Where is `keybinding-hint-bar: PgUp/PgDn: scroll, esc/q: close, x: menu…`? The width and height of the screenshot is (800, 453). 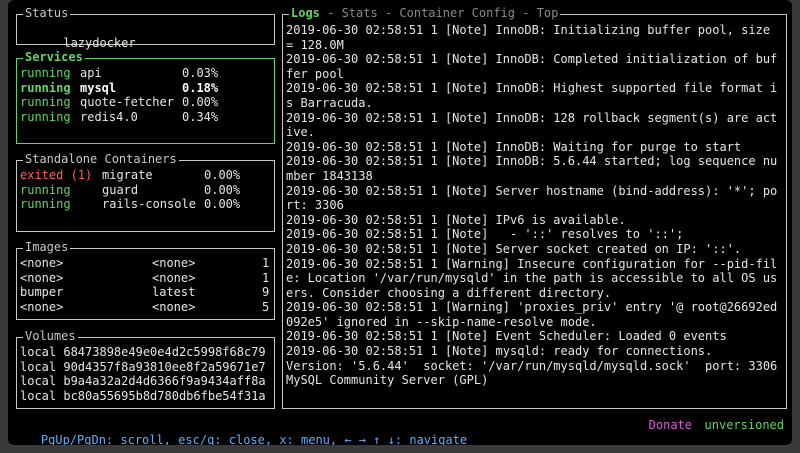
keybinding-hint-bar: PgUp/PgDn: scroll, esc/q: close, x: menu… is located at coordinates (400, 431).